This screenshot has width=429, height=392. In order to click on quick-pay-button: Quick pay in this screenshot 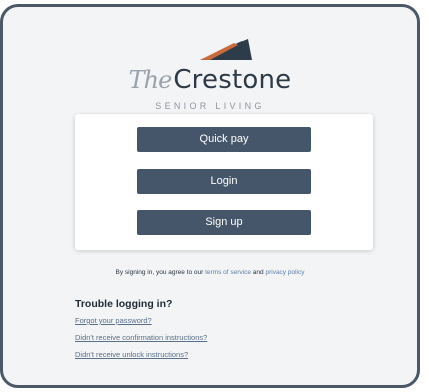, I will do `click(224, 139)`.